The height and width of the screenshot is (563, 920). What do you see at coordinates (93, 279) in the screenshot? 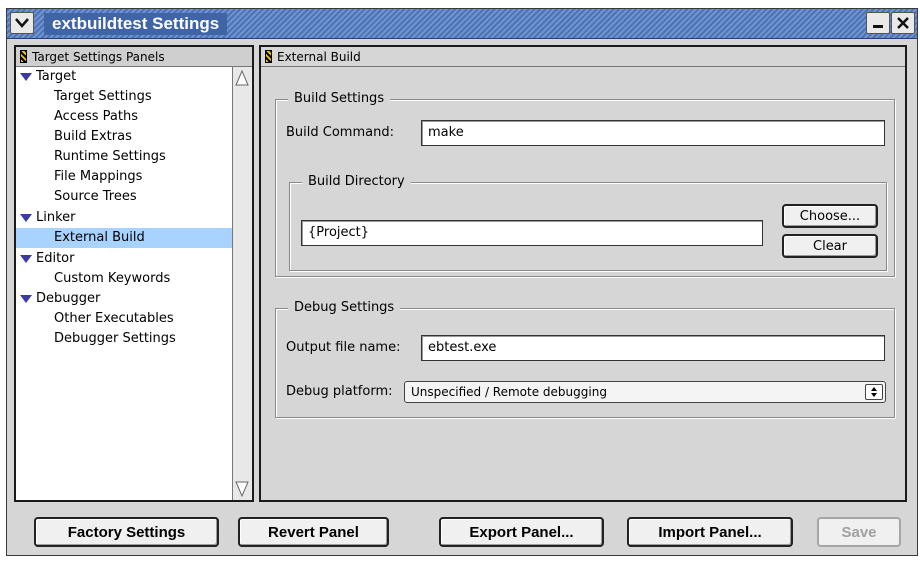
I see `tree-item-custom-keywords: Custom Keywords` at bounding box center [93, 279].